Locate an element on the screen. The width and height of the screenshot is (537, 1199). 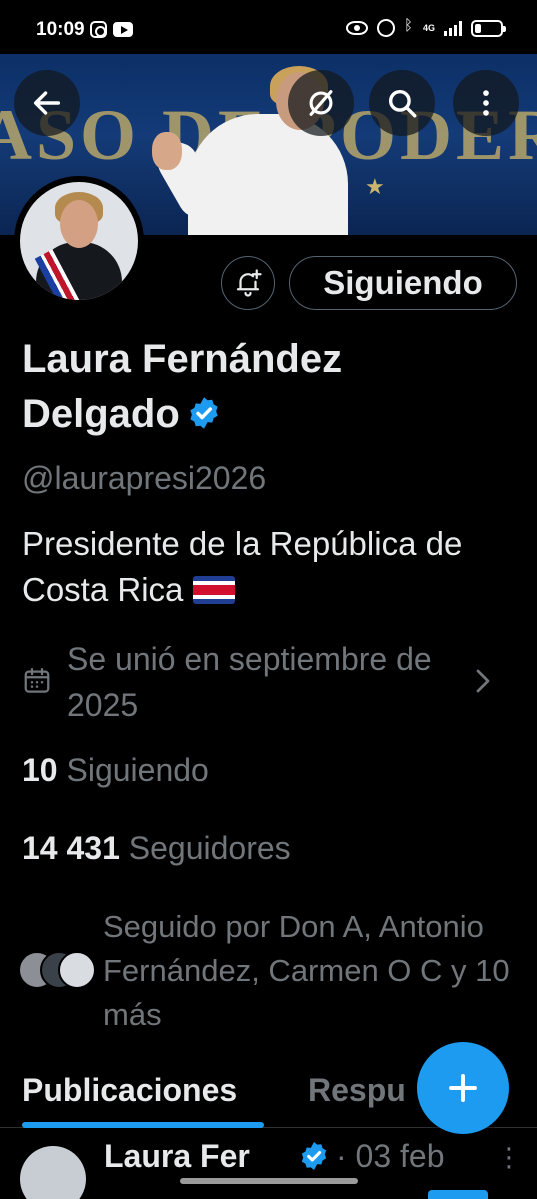
joined-date: Se unió en septiembre de 2025 is located at coordinates (249, 682).